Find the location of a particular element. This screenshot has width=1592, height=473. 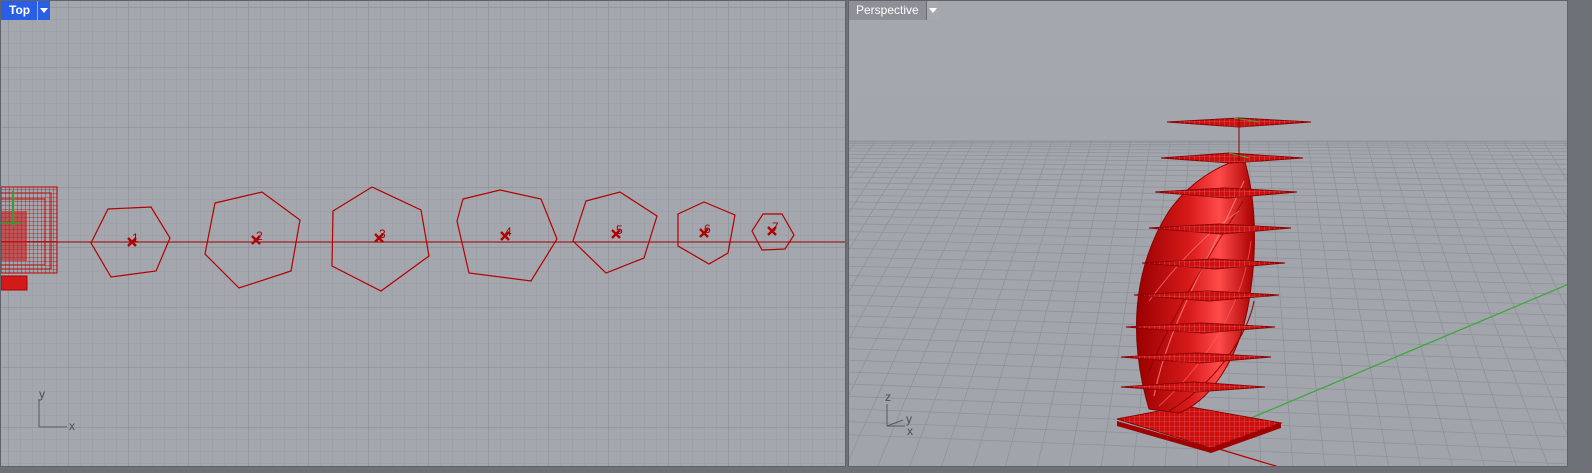

axis-label-y: y is located at coordinates (42, 394).